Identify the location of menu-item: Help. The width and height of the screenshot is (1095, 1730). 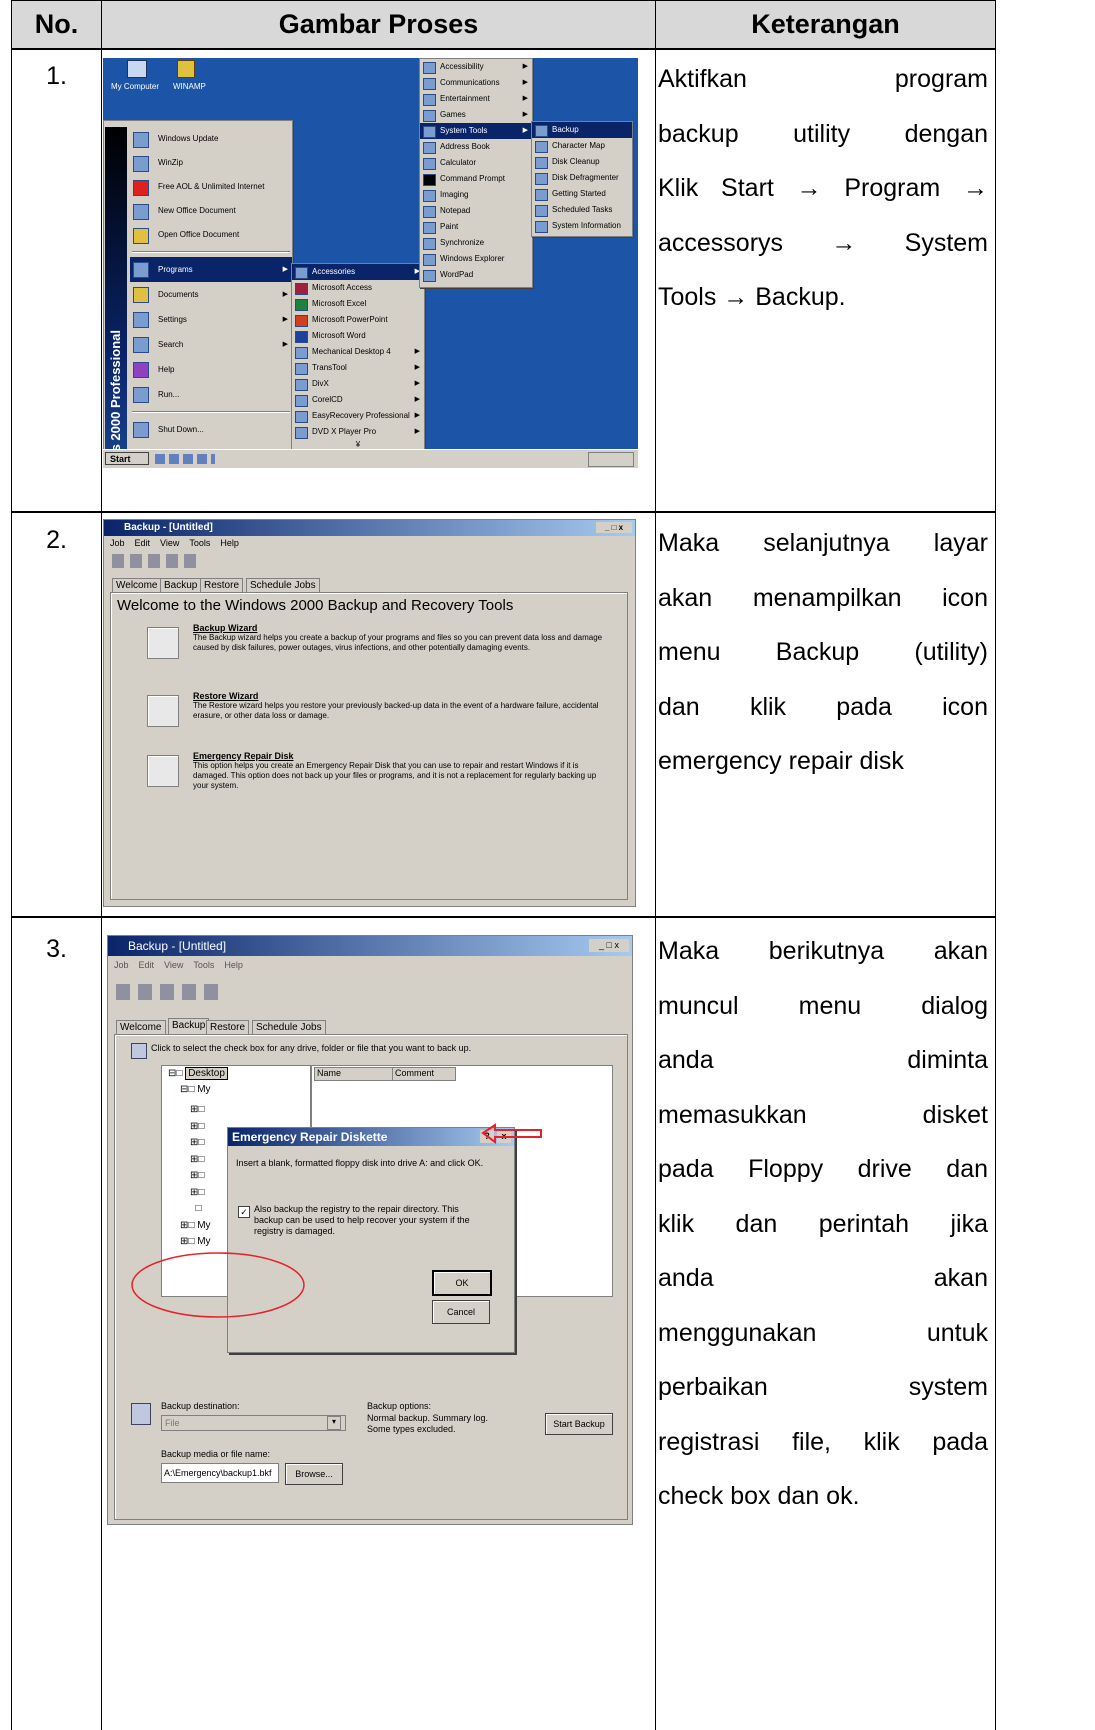
(229, 543).